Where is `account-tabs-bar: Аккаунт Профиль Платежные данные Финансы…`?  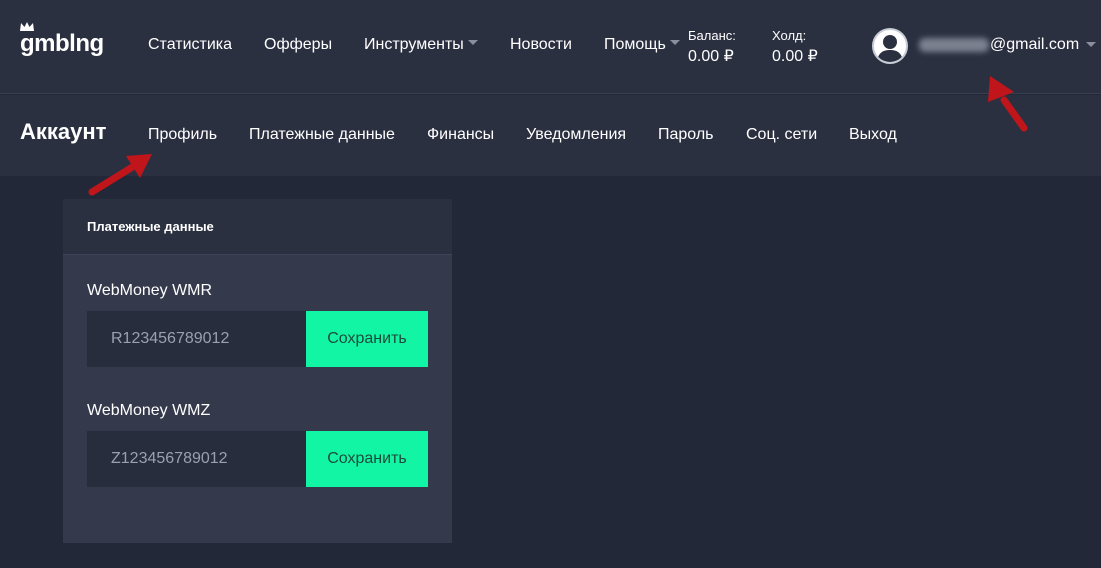
account-tabs-bar: Аккаунт Профиль Платежные данные Финансы… is located at coordinates (550, 135).